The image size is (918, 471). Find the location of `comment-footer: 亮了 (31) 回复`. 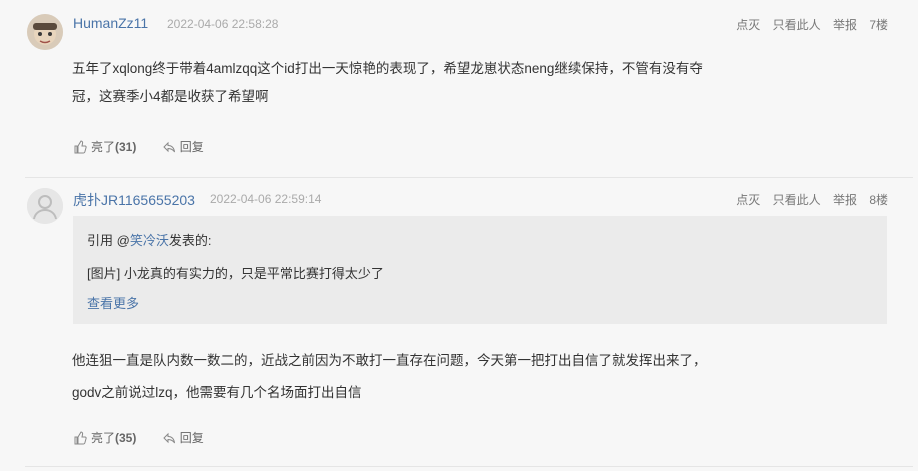

comment-footer: 亮了 (31) 回复 is located at coordinates (149, 147).